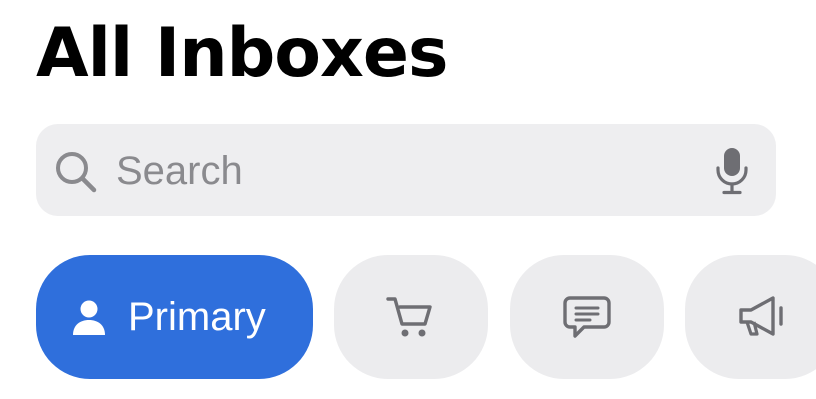 The image size is (816, 399). I want to click on search-icon, so click(76, 172).